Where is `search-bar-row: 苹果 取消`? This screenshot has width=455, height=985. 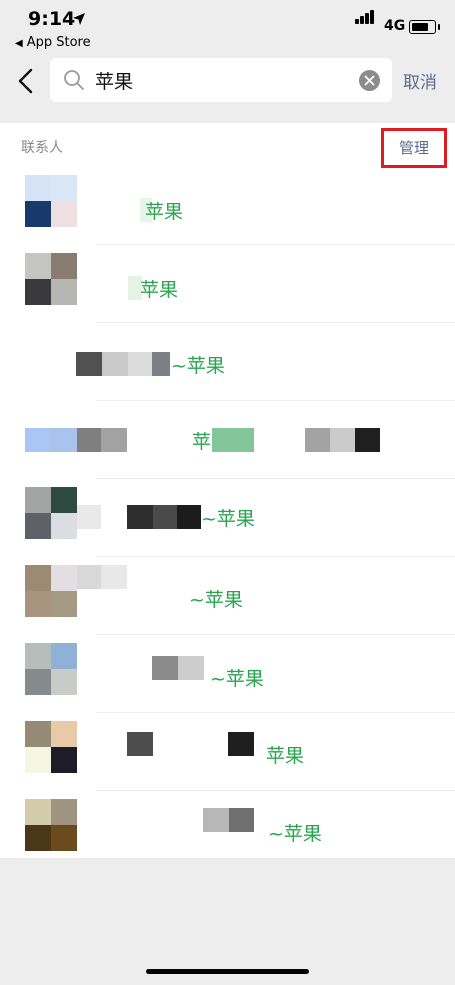 search-bar-row: 苹果 取消 is located at coordinates (227, 81).